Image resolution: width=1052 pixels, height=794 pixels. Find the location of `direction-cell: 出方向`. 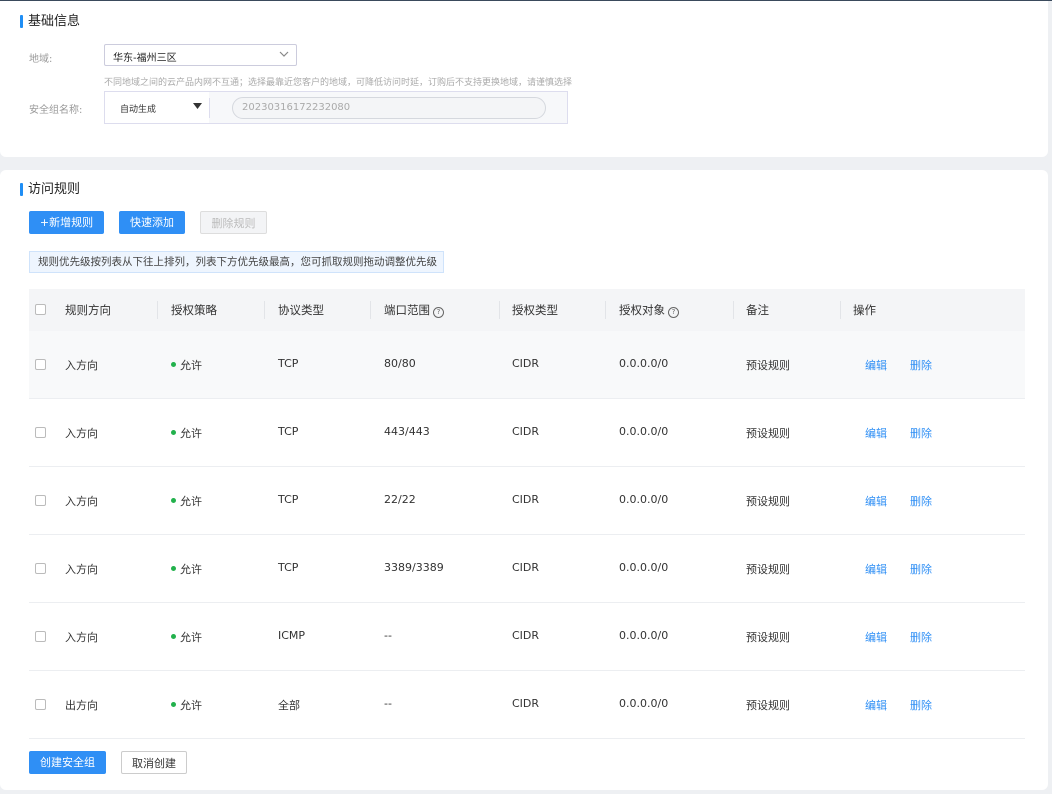

direction-cell: 出方向 is located at coordinates (81, 705).